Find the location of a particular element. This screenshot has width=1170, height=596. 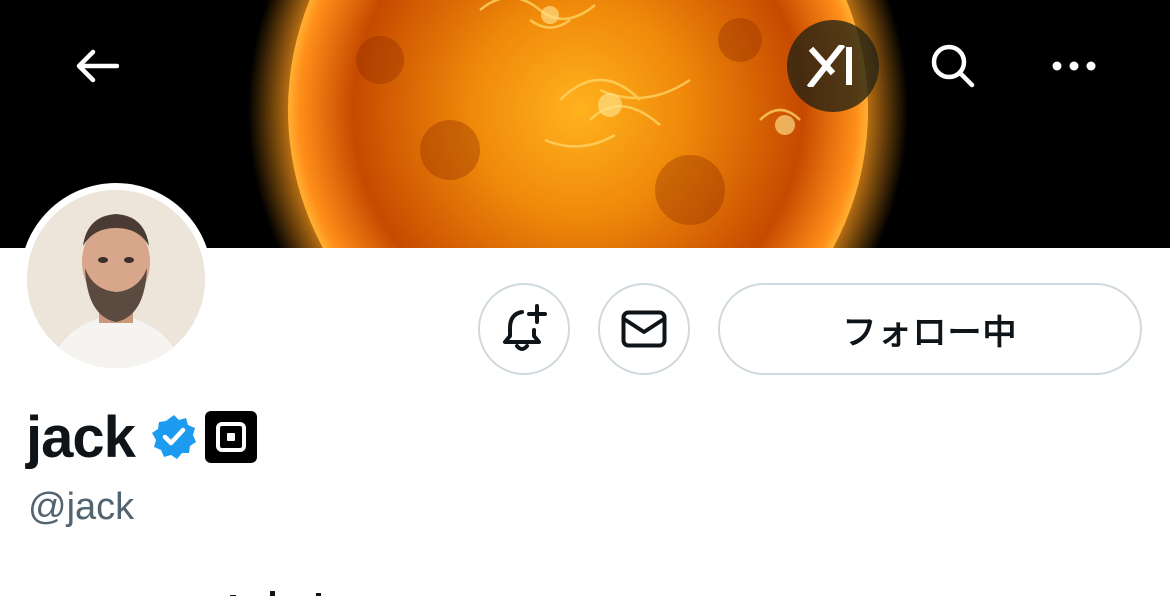

following-label: フォロー中 is located at coordinates (930, 332).